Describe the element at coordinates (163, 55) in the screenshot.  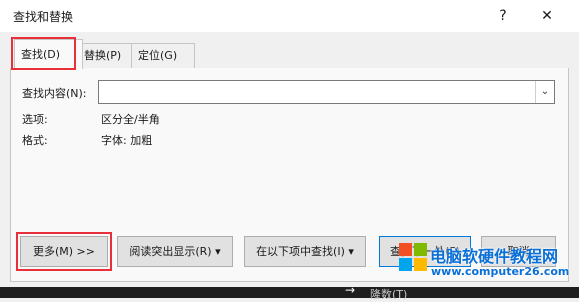
I see `tab-goto: 定位(G)` at that location.